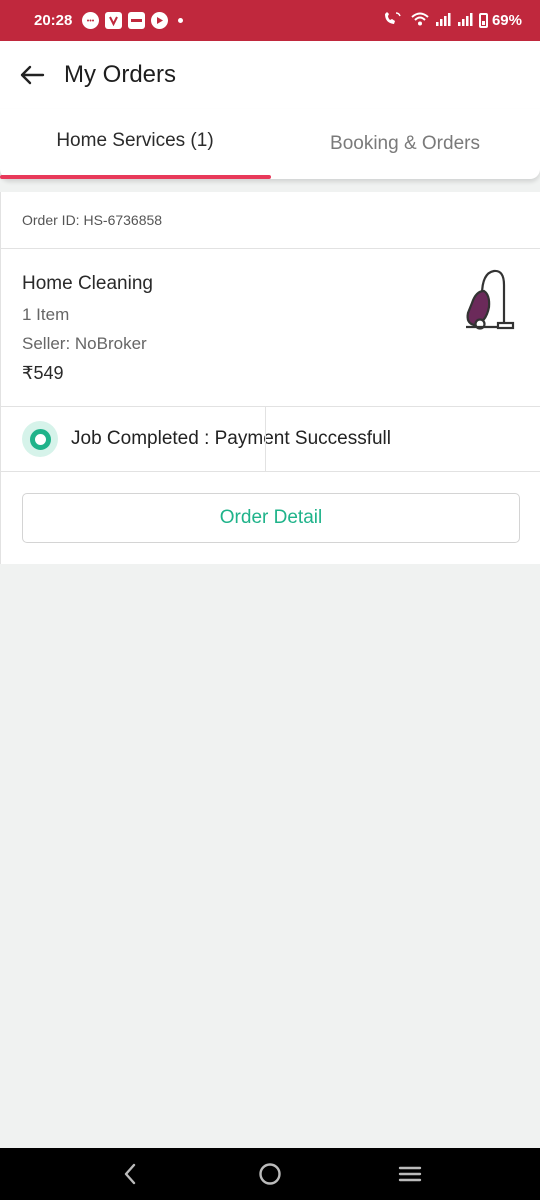  I want to click on status-bar: 20:28 69%, so click(270, 20).